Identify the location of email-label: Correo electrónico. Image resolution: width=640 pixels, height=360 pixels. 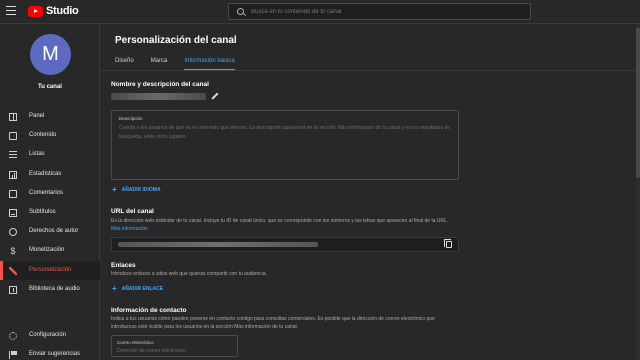
(135, 342).